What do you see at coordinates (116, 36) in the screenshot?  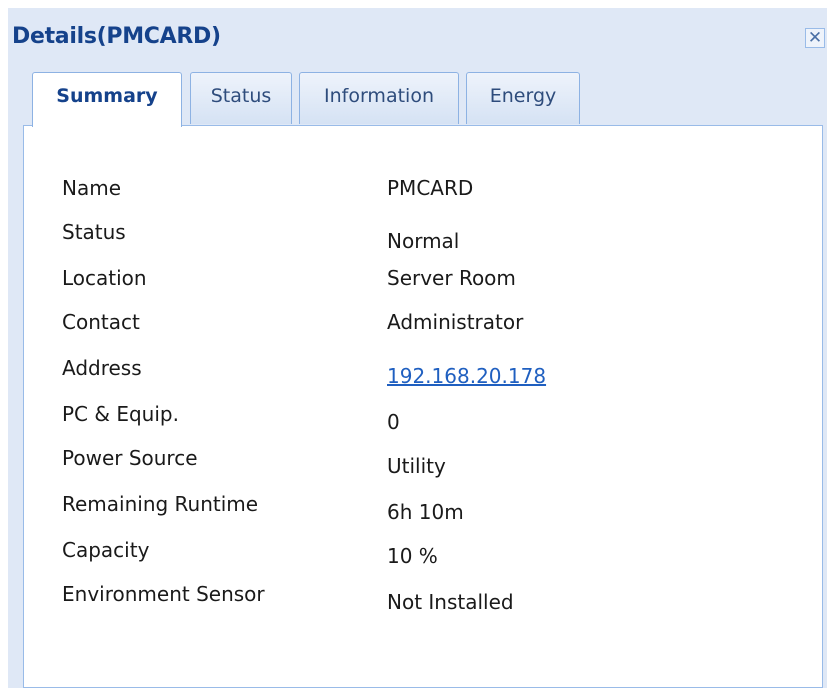 I see `window-title: Details(PMCARD)` at bounding box center [116, 36].